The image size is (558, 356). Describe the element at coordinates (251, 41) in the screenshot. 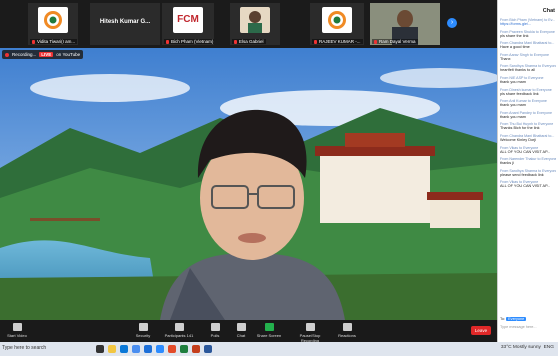

I see `participant-name: Elsa Gabriel` at that location.